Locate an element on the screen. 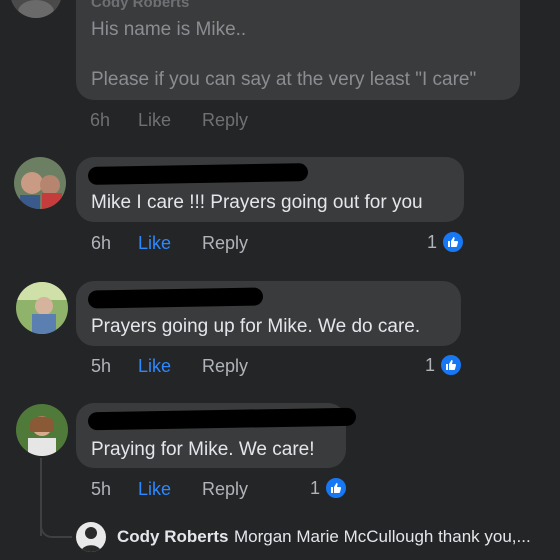 This screenshot has width=560, height=560. reply-author: Cody Roberts is located at coordinates (172, 537).